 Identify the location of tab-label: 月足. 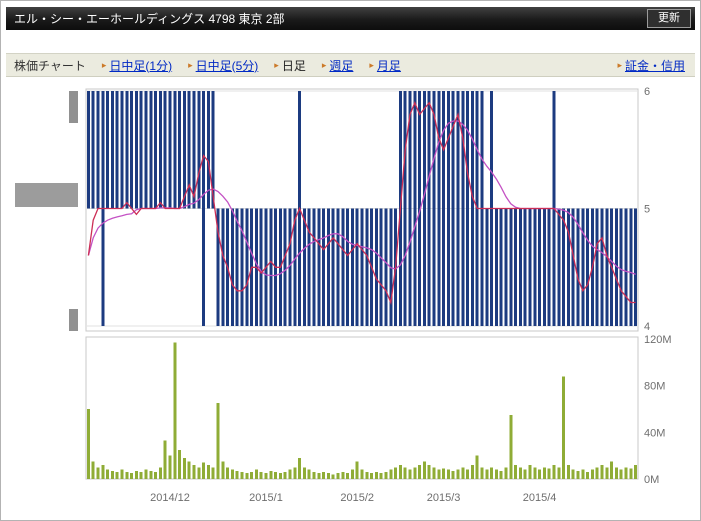
(388, 65).